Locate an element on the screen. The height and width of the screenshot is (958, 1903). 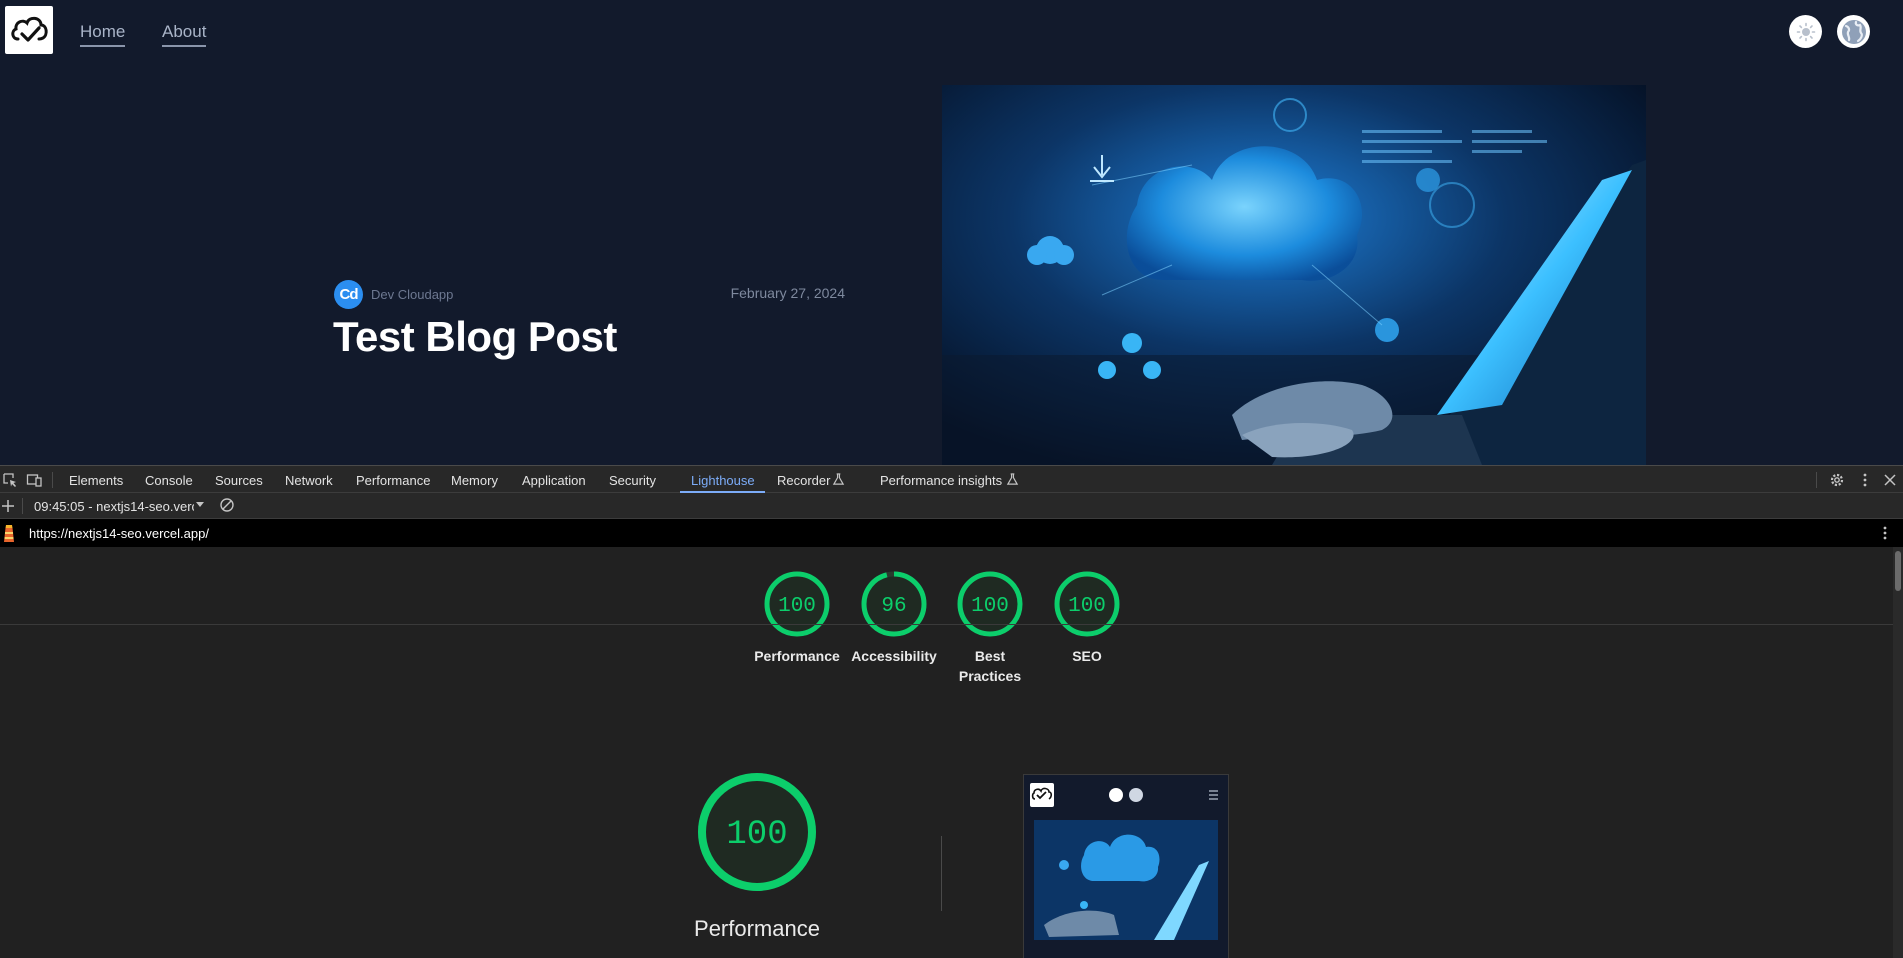
report-url-bar: https://nextjs14-seo.vercel.app/ is located at coordinates (951, 533).